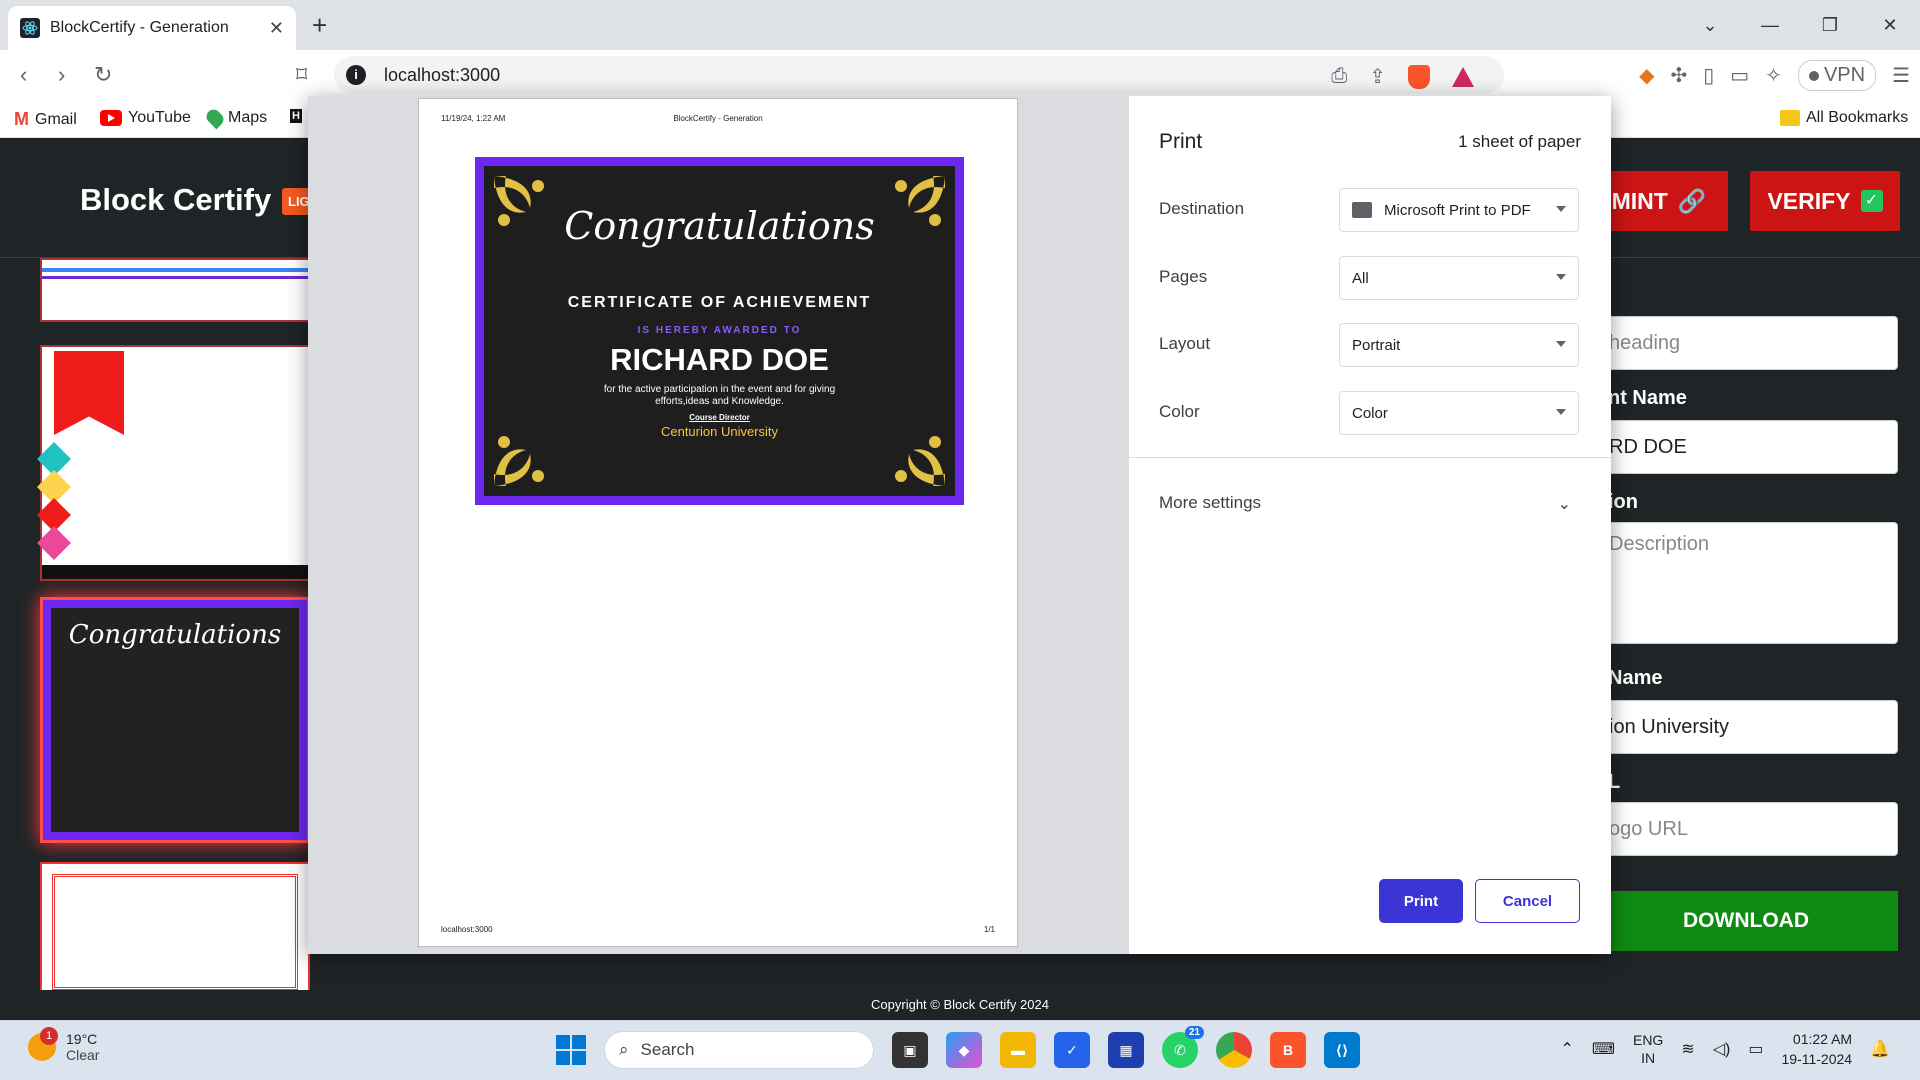  I want to click on leo-ai-icon: ✧, so click(1773, 75).